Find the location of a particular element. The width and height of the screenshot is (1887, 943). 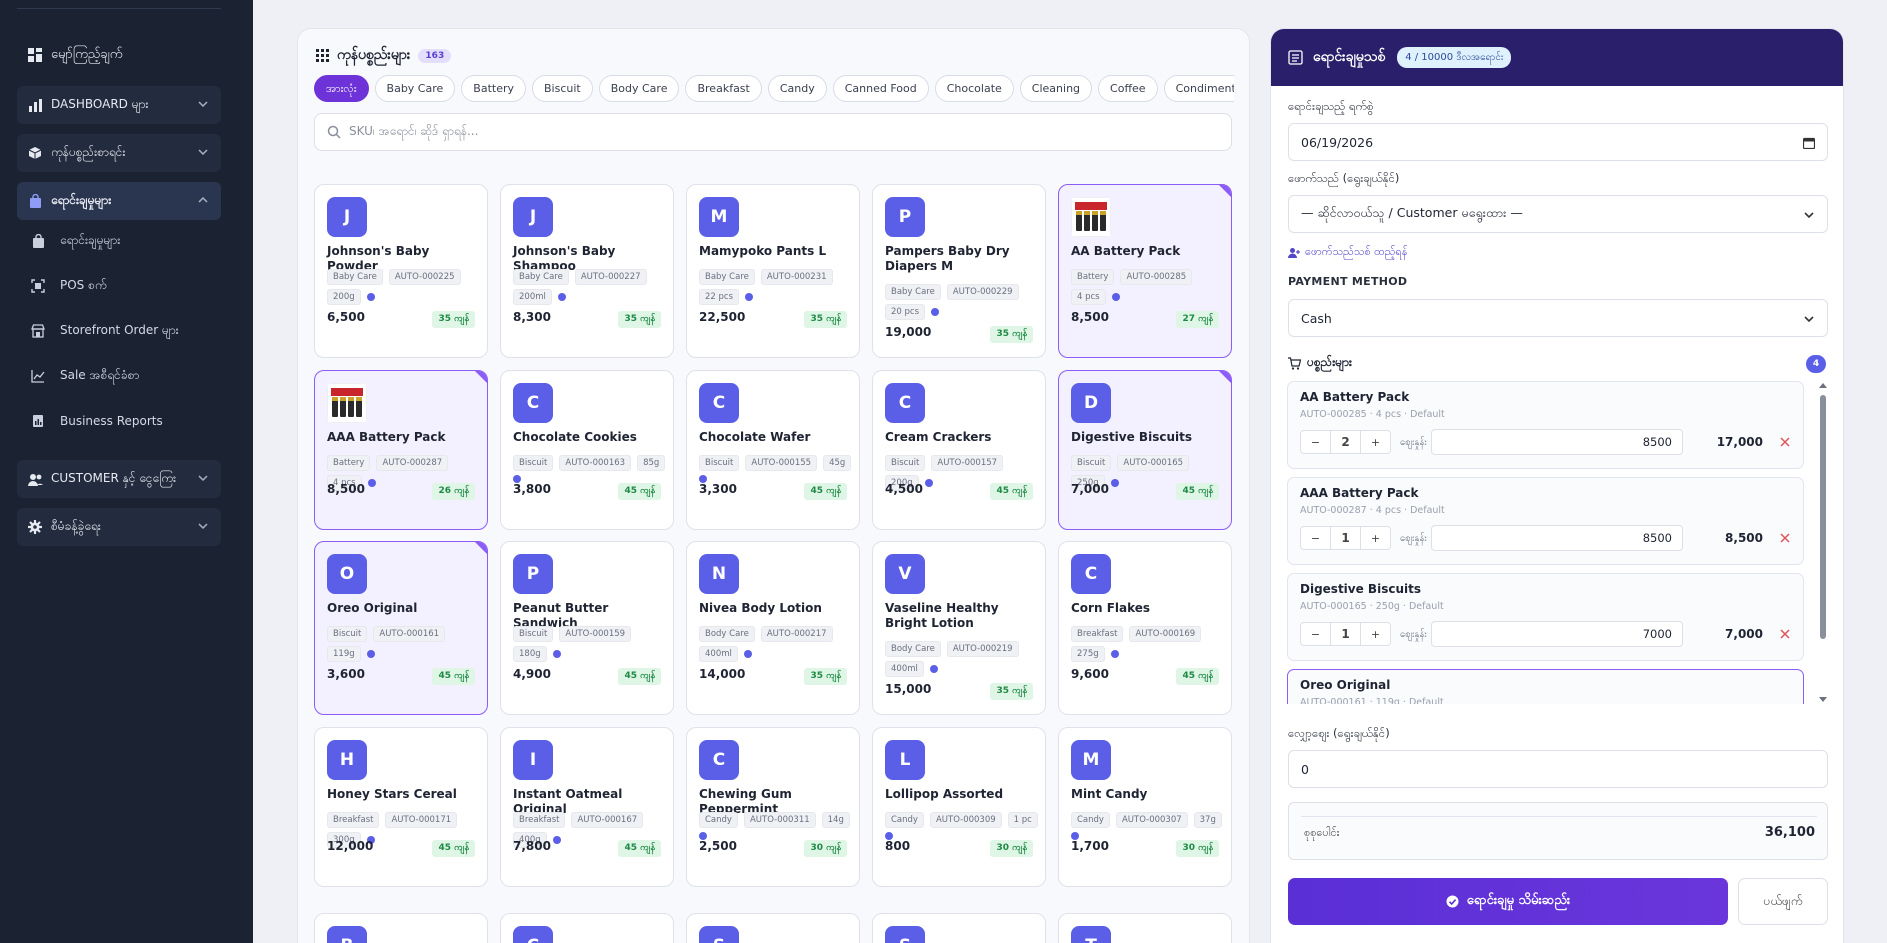

category-pill: Candy is located at coordinates (797, 88).